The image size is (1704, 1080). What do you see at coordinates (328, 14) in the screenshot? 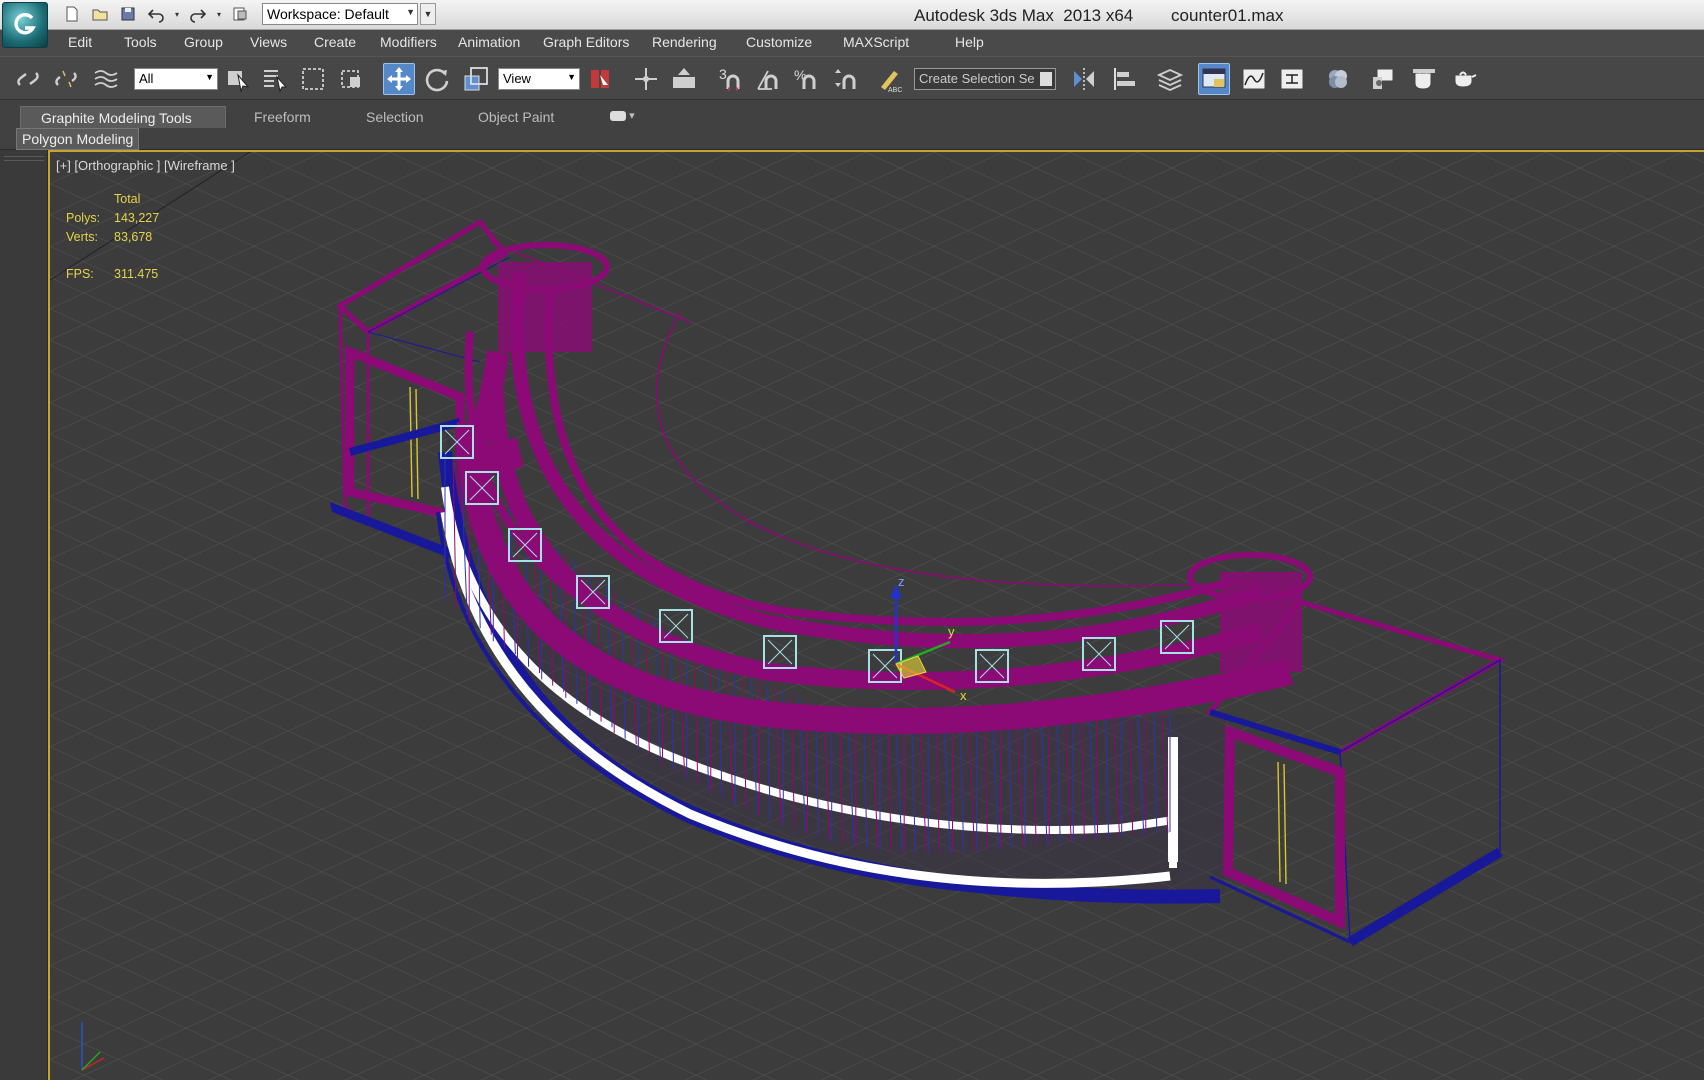
I see `workspace-label: Workspace: Default` at bounding box center [328, 14].